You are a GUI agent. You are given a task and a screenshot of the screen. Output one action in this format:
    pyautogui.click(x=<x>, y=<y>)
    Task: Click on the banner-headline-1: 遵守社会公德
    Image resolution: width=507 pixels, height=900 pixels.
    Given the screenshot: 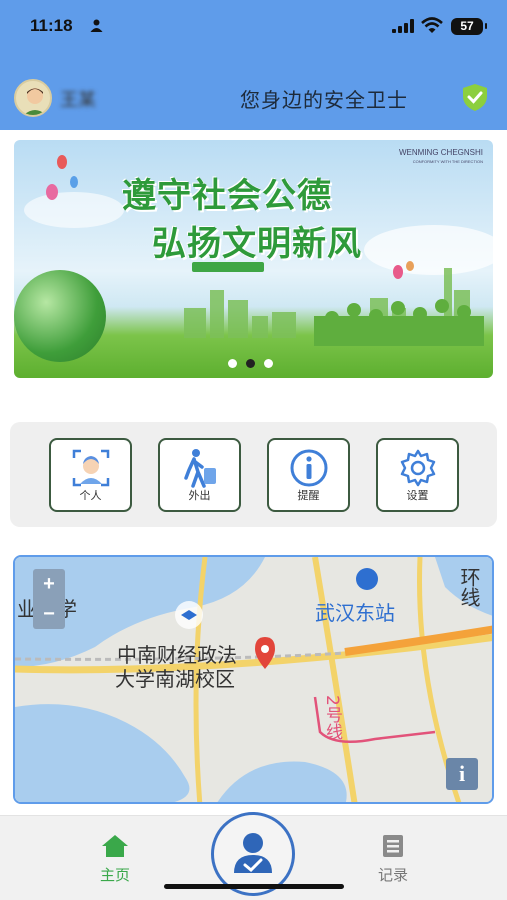 What is the action you would take?
    pyautogui.click(x=227, y=196)
    